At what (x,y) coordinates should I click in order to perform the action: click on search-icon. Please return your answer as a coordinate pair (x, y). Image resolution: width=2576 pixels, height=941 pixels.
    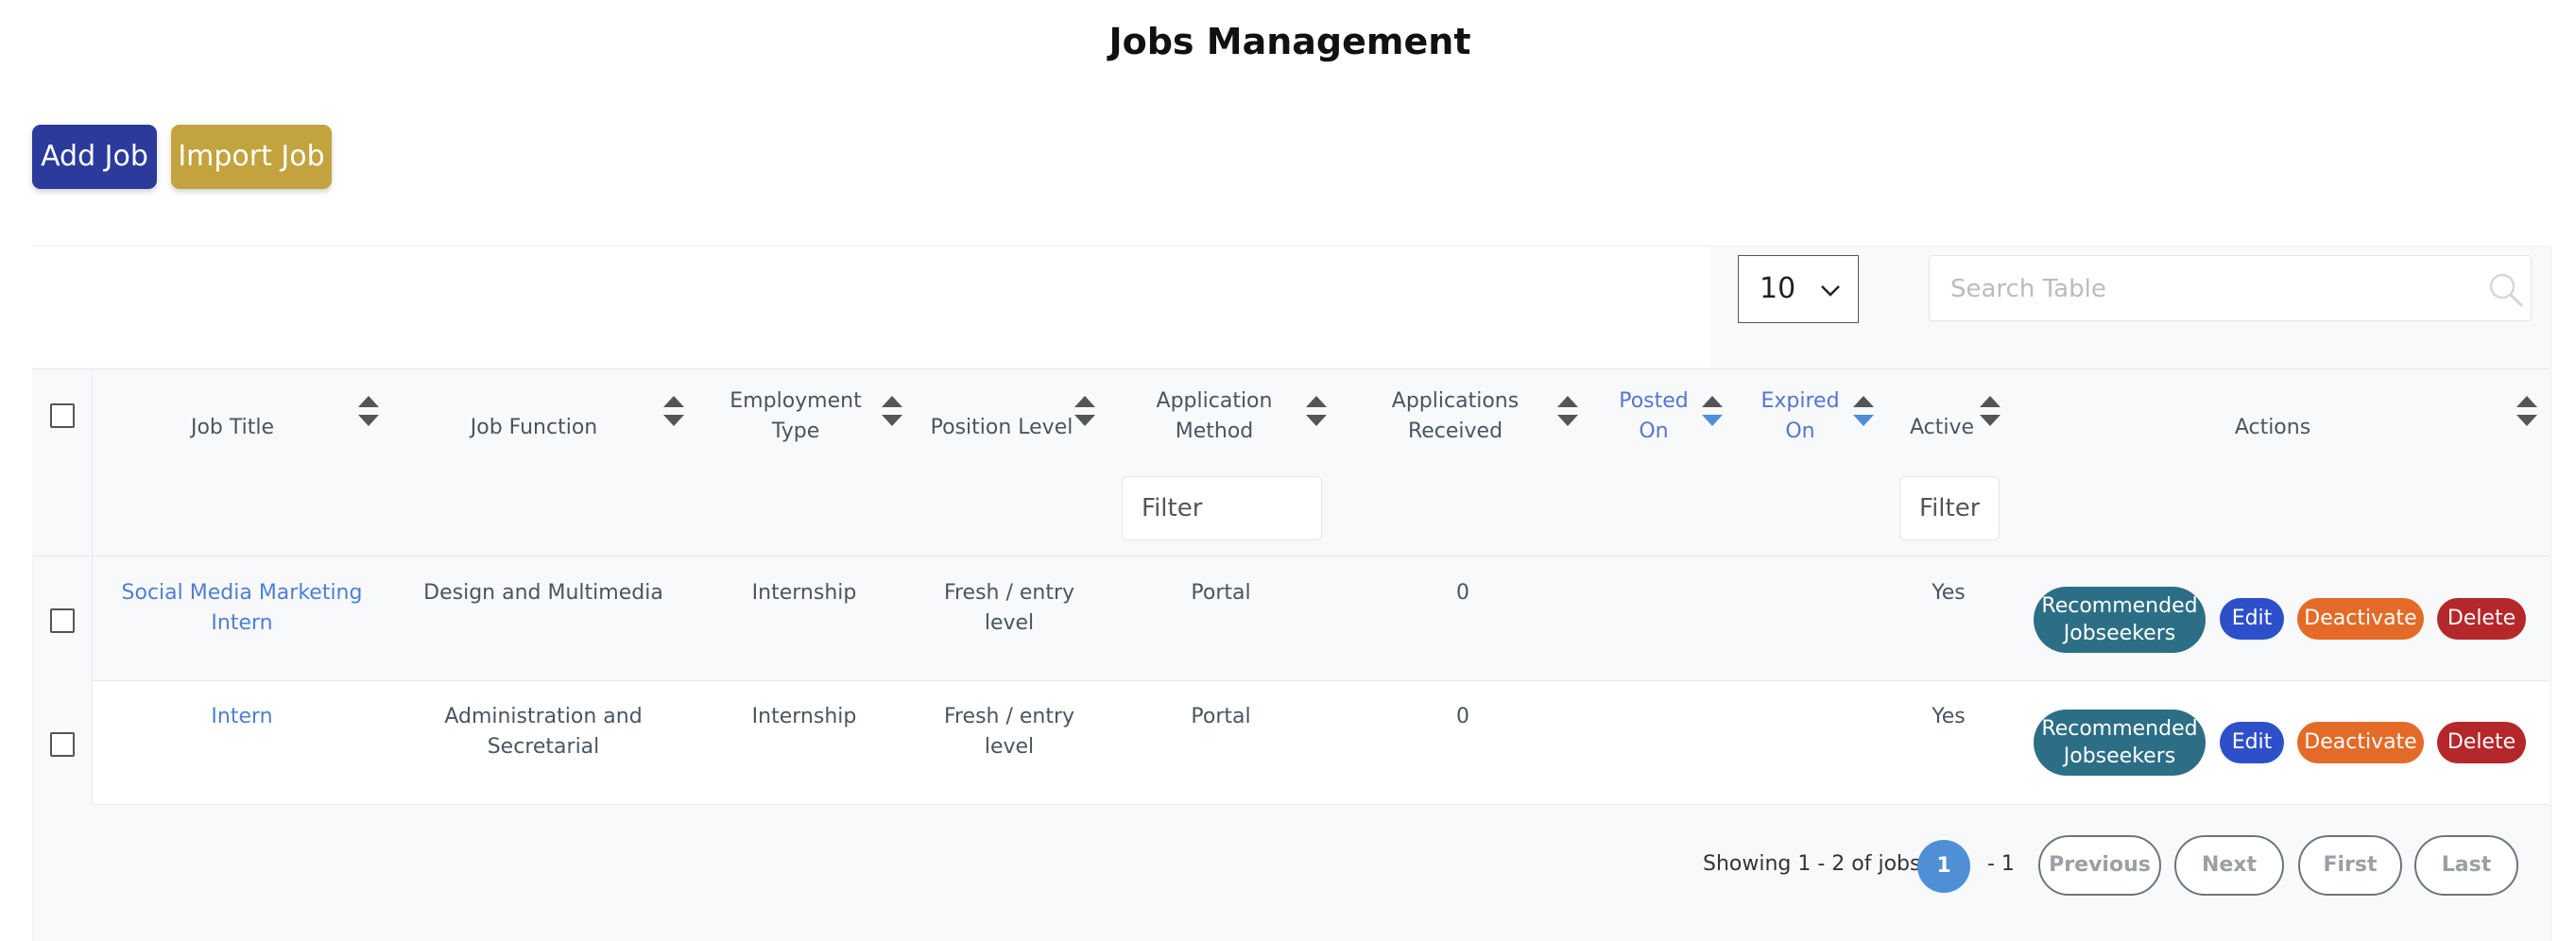
    Looking at the image, I should click on (2506, 290).